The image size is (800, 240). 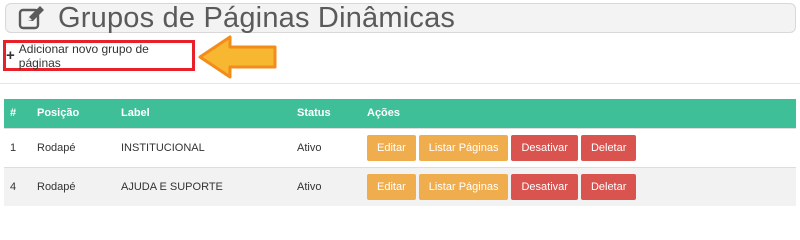 What do you see at coordinates (400, 83) in the screenshot?
I see `divider` at bounding box center [400, 83].